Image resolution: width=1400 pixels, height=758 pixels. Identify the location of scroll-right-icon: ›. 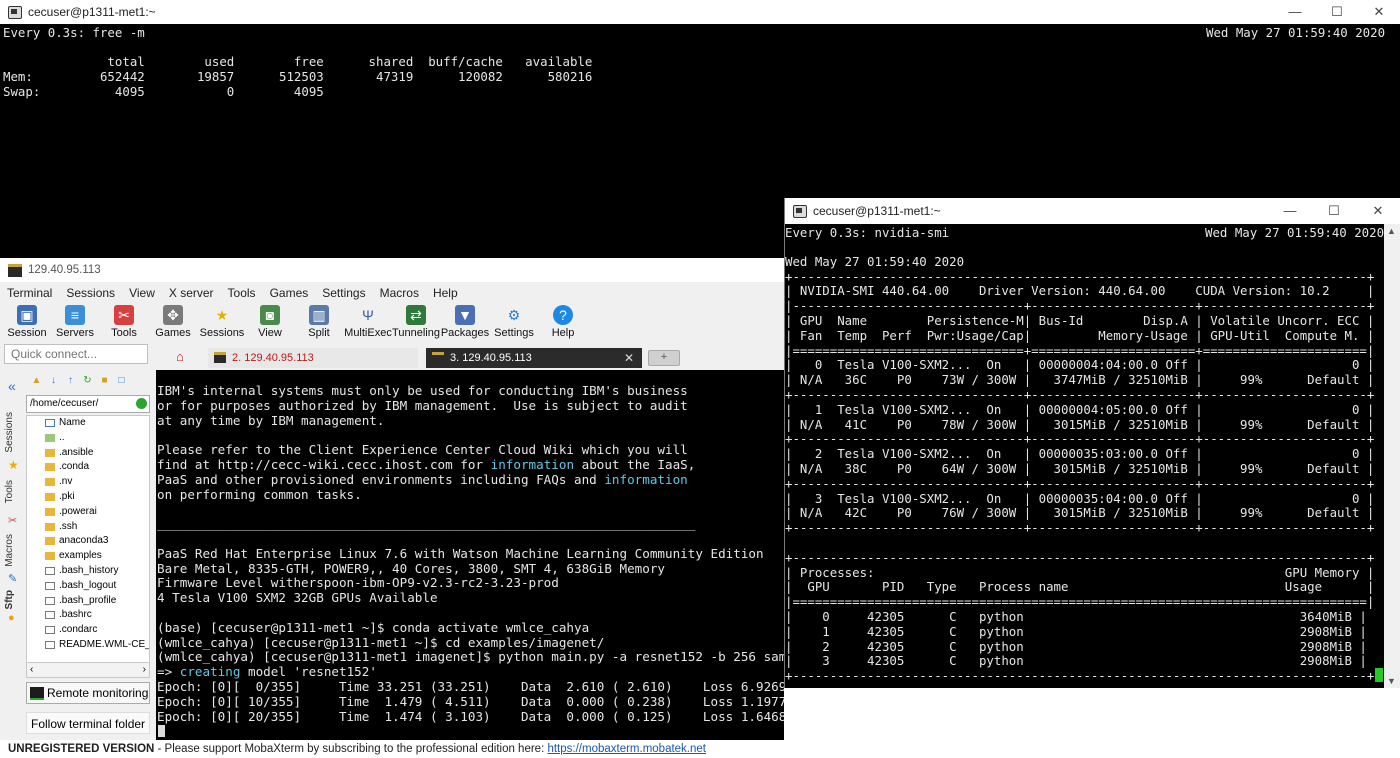
(144, 669).